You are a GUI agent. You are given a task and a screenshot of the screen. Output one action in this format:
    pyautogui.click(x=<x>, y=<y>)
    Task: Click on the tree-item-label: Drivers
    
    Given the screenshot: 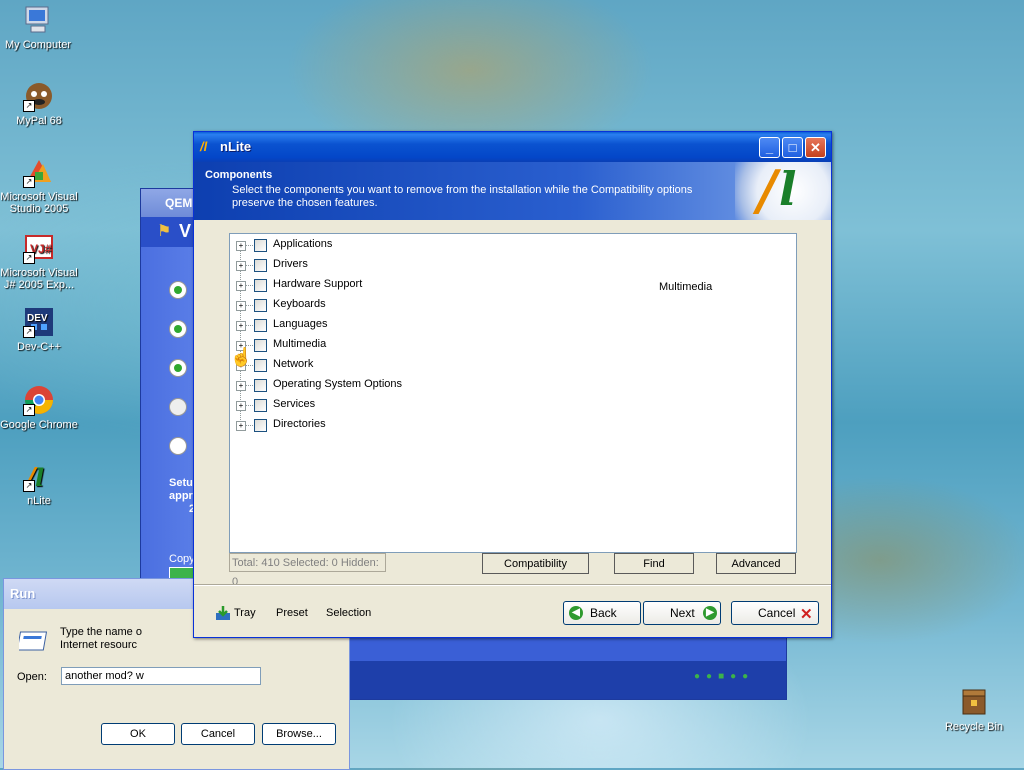 What is the action you would take?
    pyautogui.click(x=290, y=264)
    